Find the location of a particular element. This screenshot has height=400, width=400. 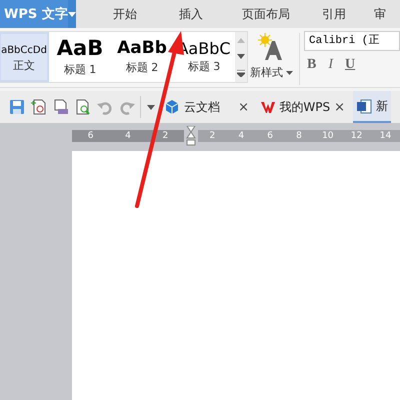

menu-tab: 页面布局 is located at coordinates (266, 14).